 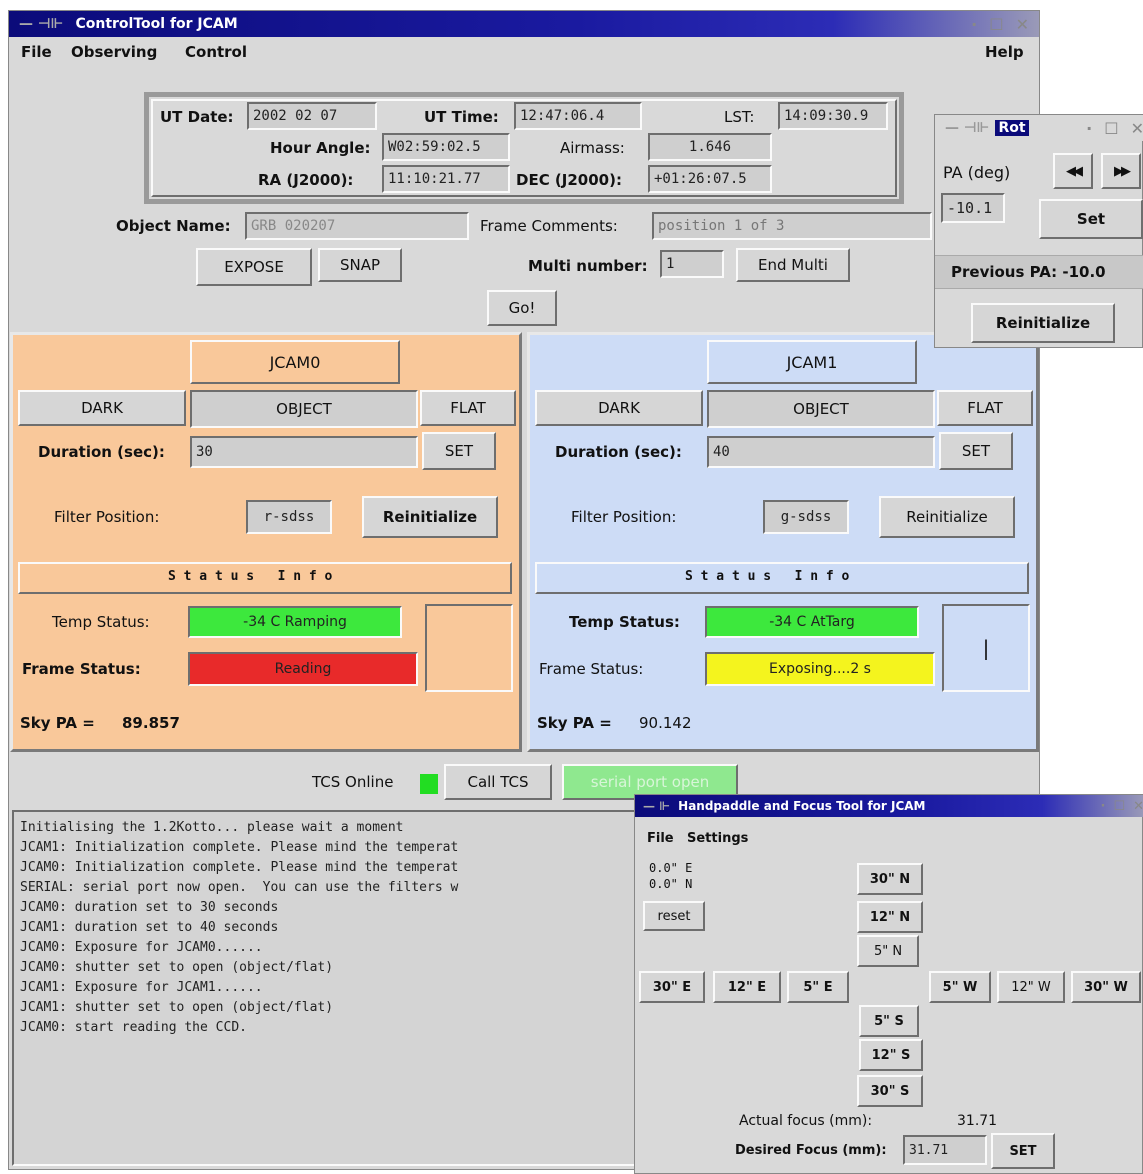 I want to click on filter-position-field: r-sdss, so click(x=289, y=517).